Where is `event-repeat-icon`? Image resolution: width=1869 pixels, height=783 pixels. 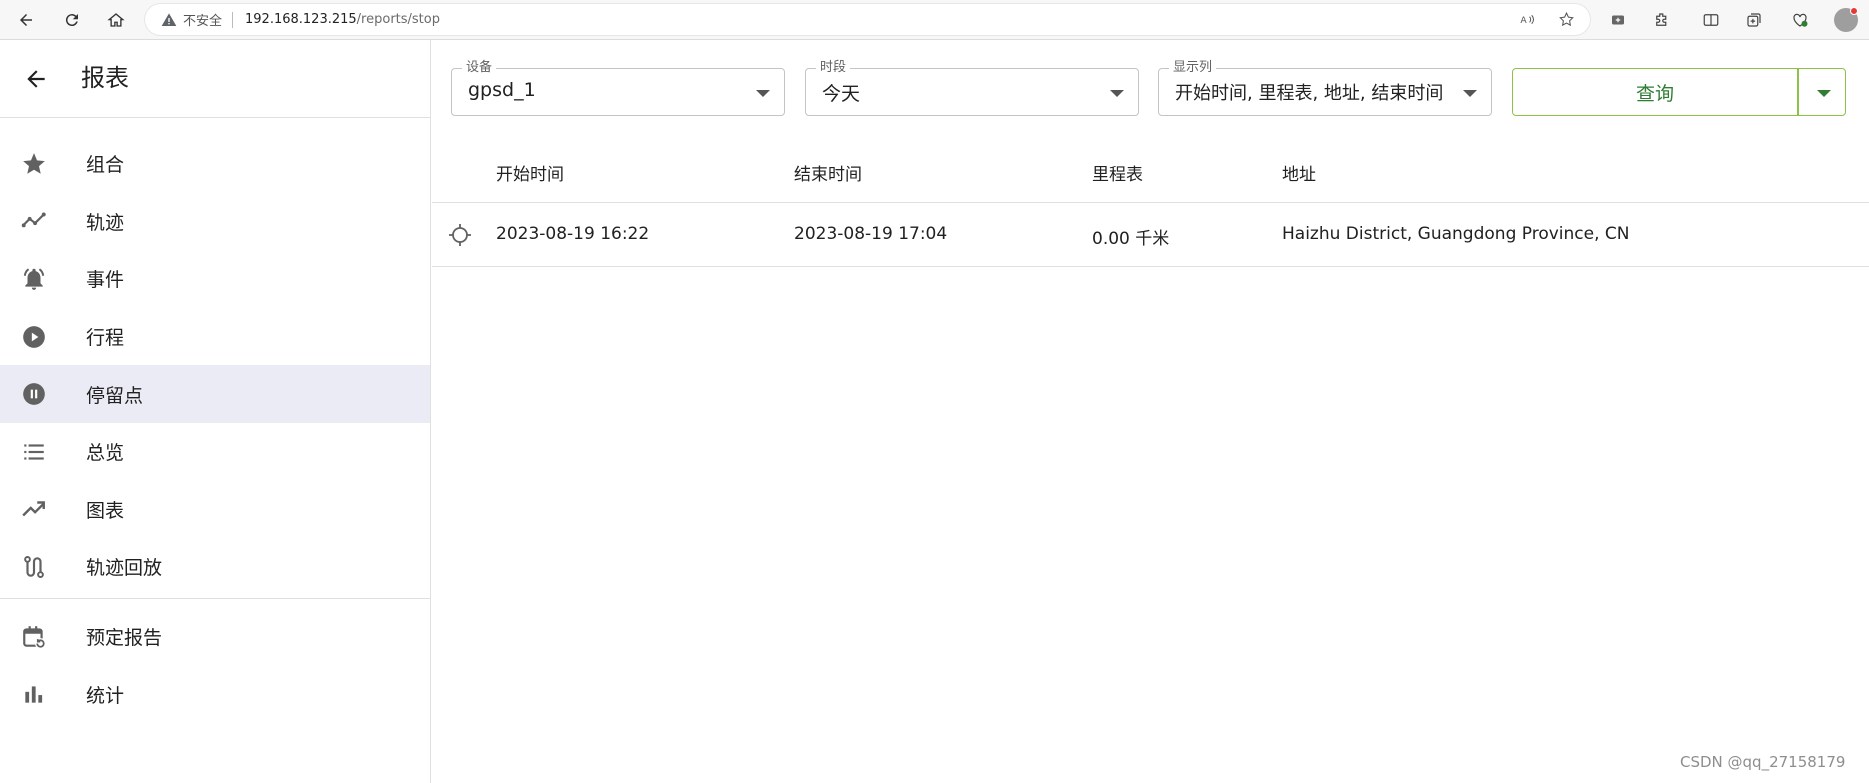
event-repeat-icon is located at coordinates (34, 637).